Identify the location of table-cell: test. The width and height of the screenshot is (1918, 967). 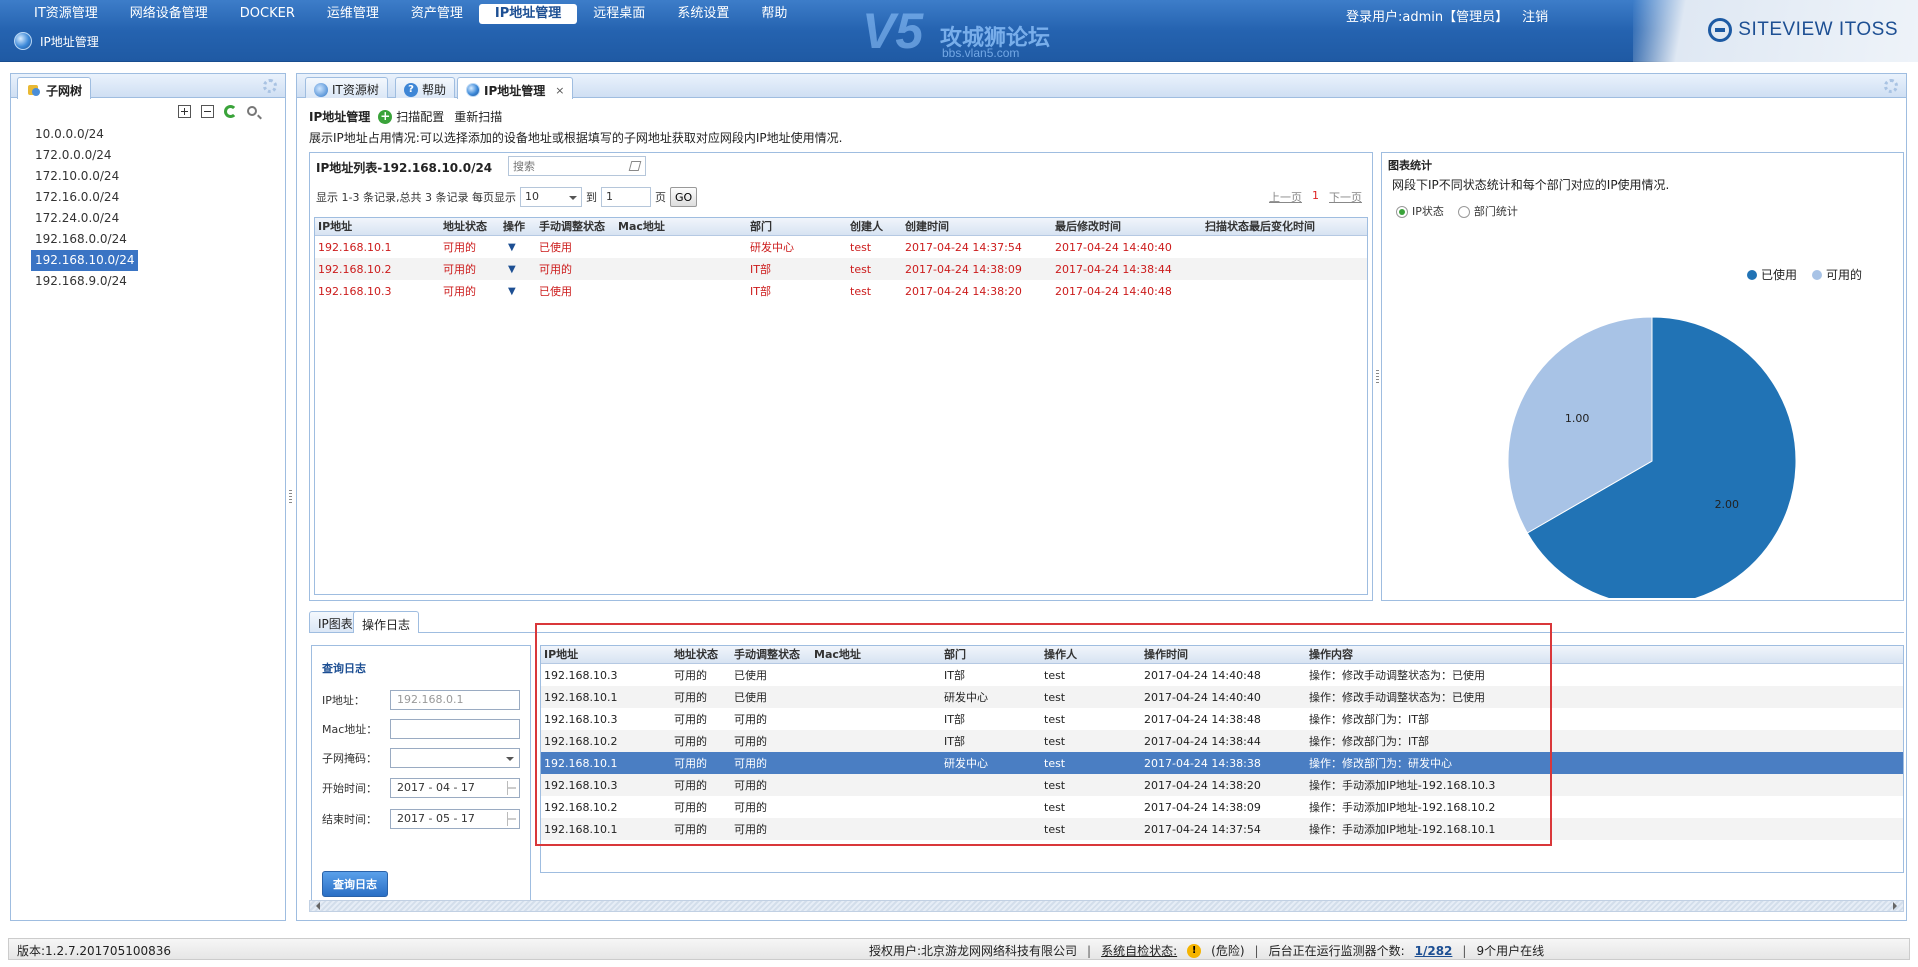
(861, 247).